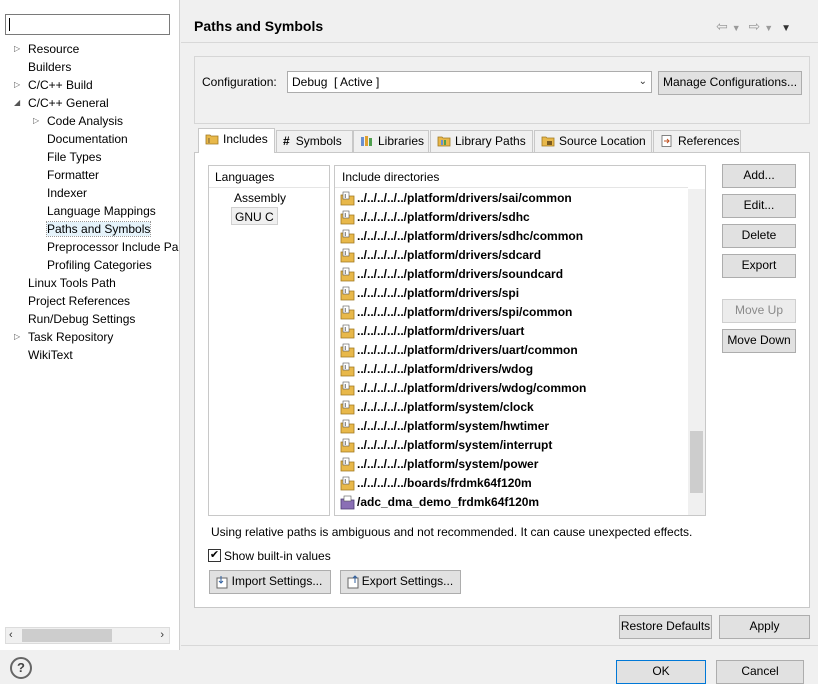 The height and width of the screenshot is (684, 818). I want to click on tree-item: Preprocessor Include Pa, so click(112, 247).